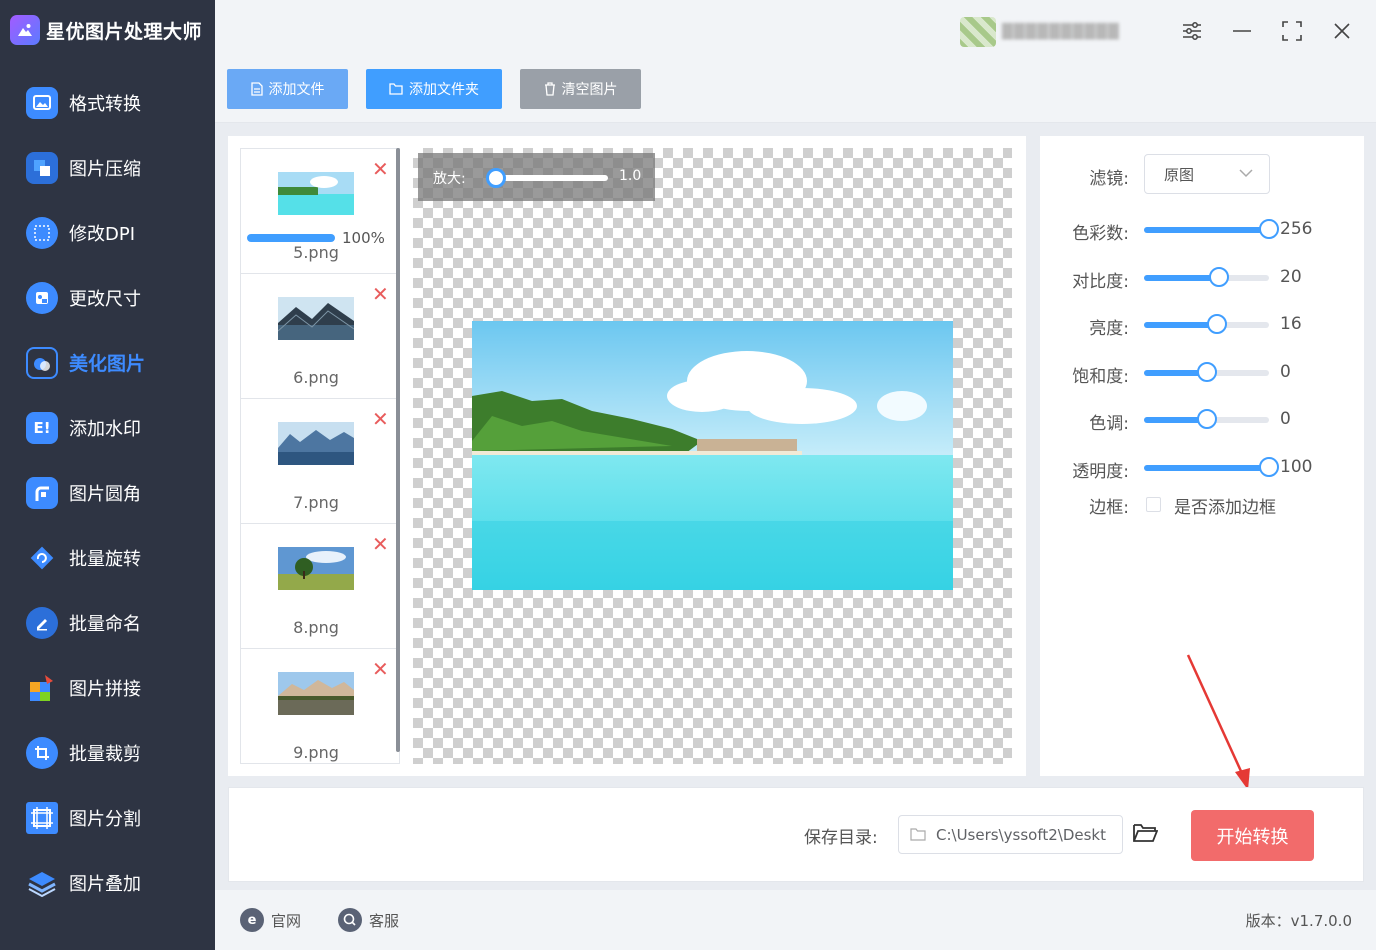  I want to click on sidebar-item-label: 图片圆角, so click(105, 494).